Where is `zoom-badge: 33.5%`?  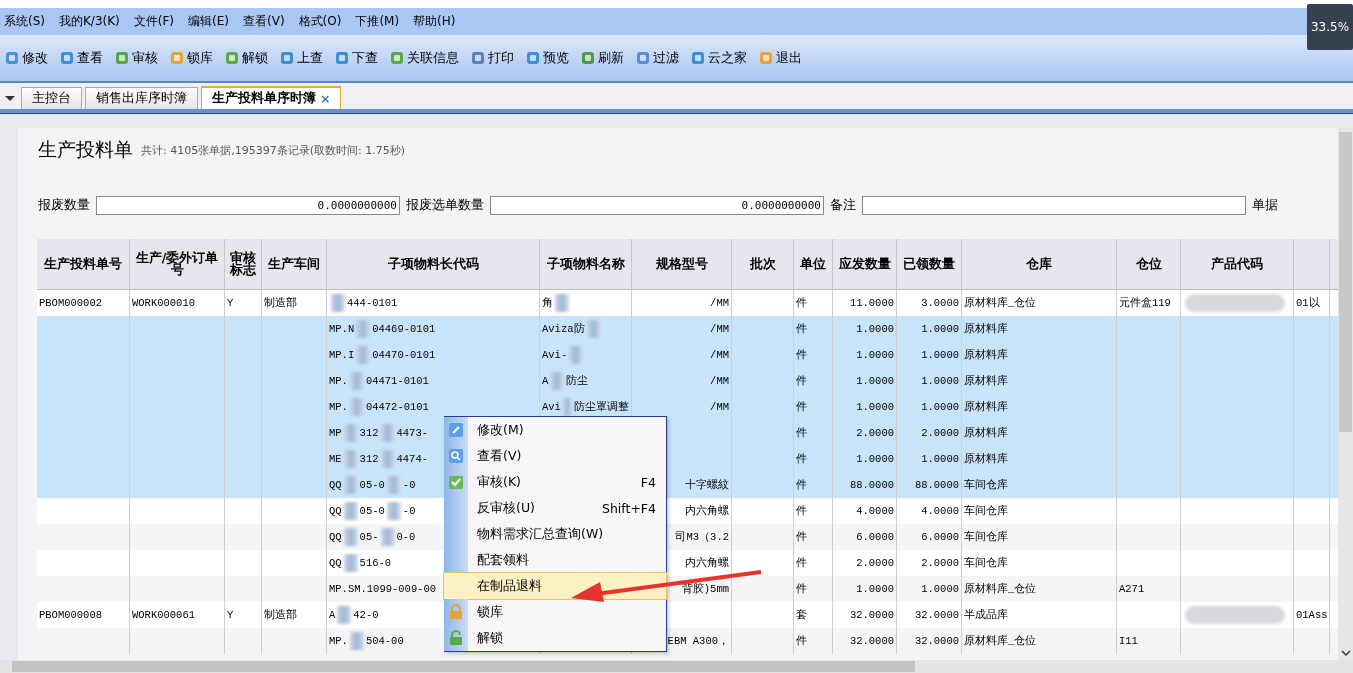
zoom-badge: 33.5% is located at coordinates (1330, 27).